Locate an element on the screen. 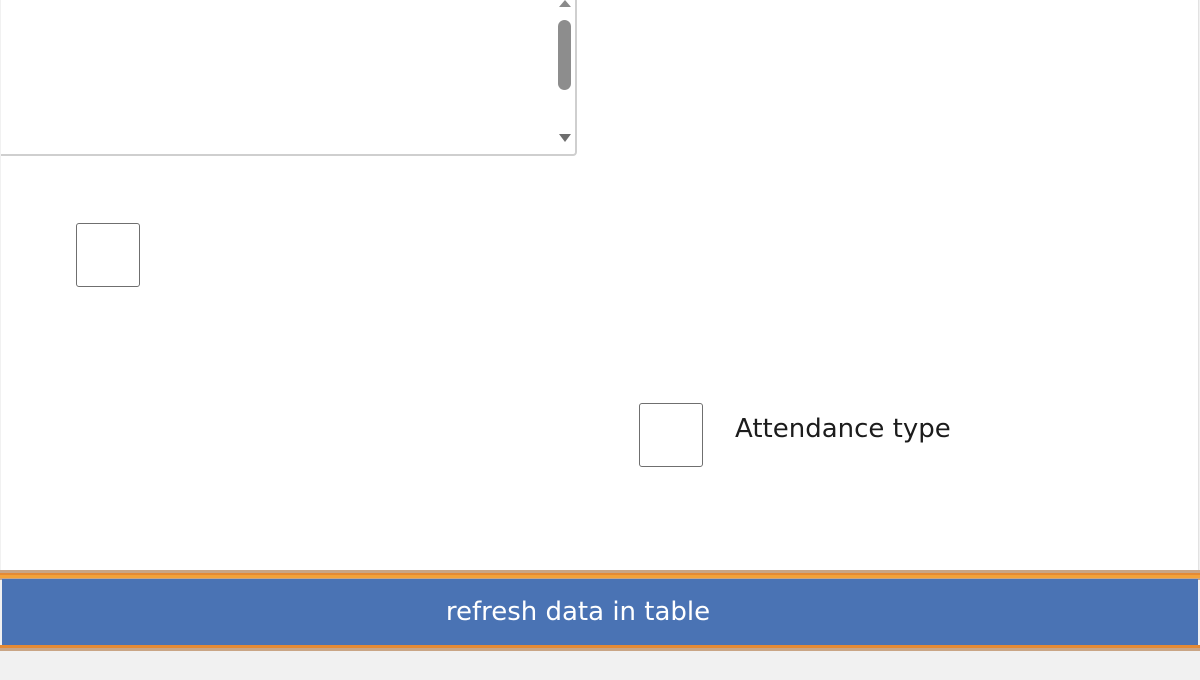  checkbox-attendance-type is located at coordinates (671, 435).